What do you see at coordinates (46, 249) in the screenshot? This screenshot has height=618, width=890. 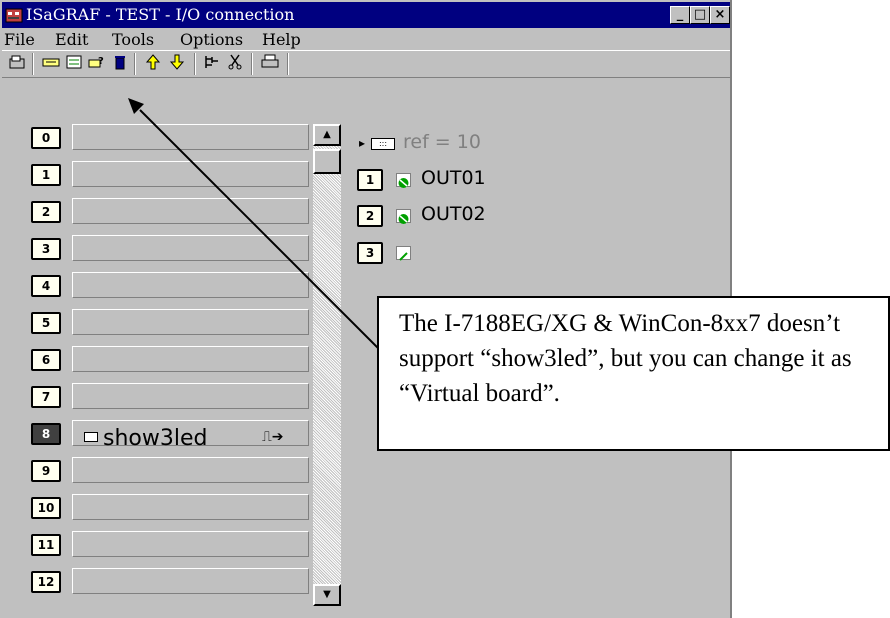 I see `slot-number-3: 3` at bounding box center [46, 249].